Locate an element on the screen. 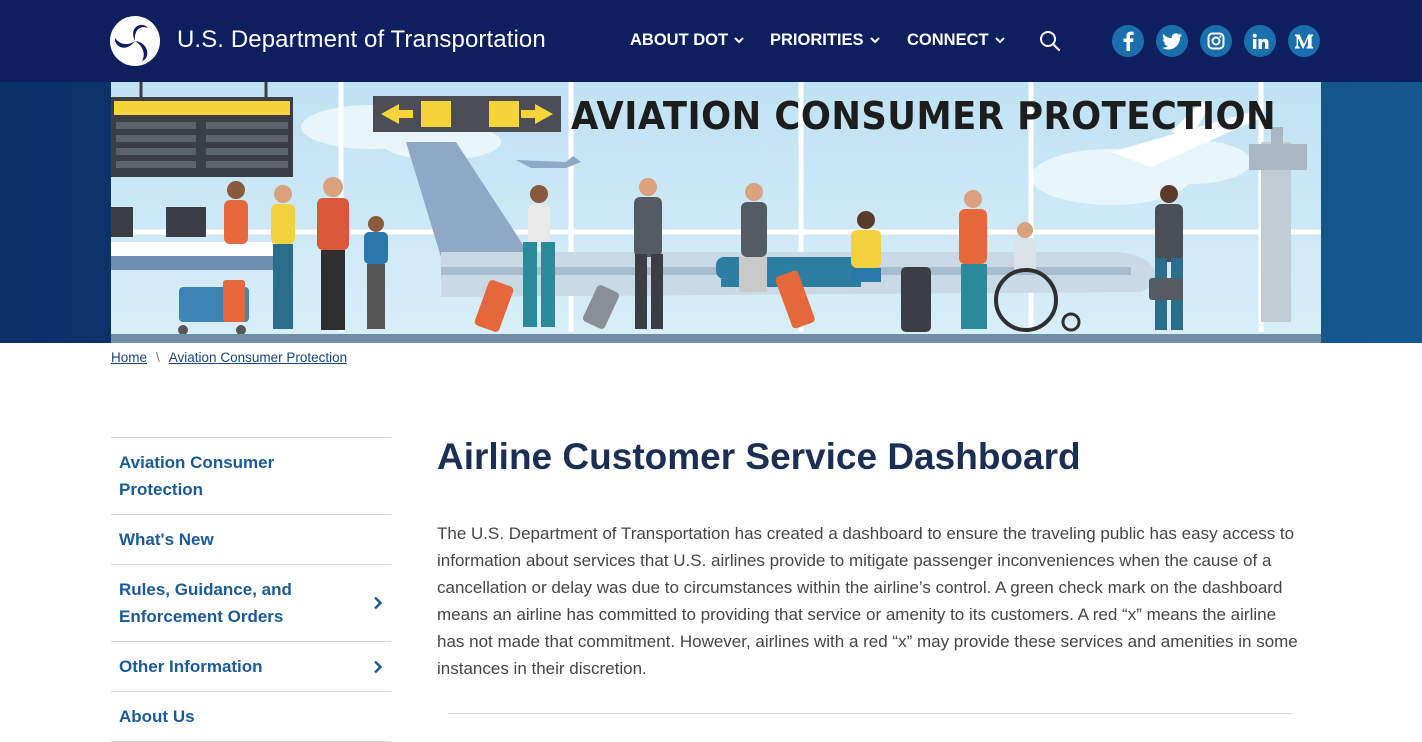 Image resolution: width=1422 pixels, height=742 pixels. nav-label: ABOUT DOT is located at coordinates (679, 40).